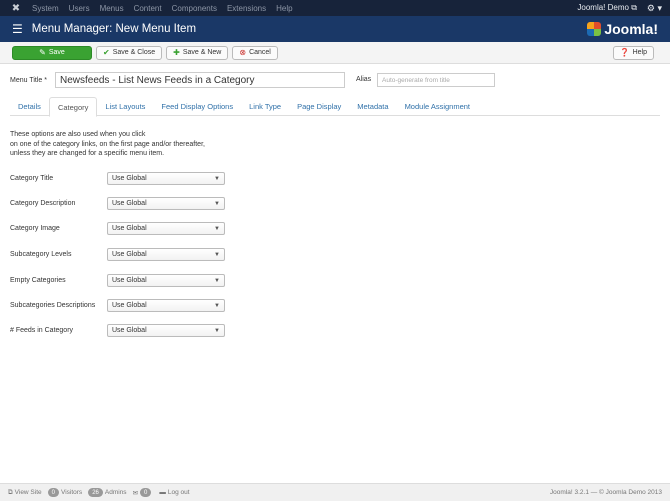 This screenshot has width=670, height=501. What do you see at coordinates (42, 52) in the screenshot?
I see `edit-icon: ✎` at bounding box center [42, 52].